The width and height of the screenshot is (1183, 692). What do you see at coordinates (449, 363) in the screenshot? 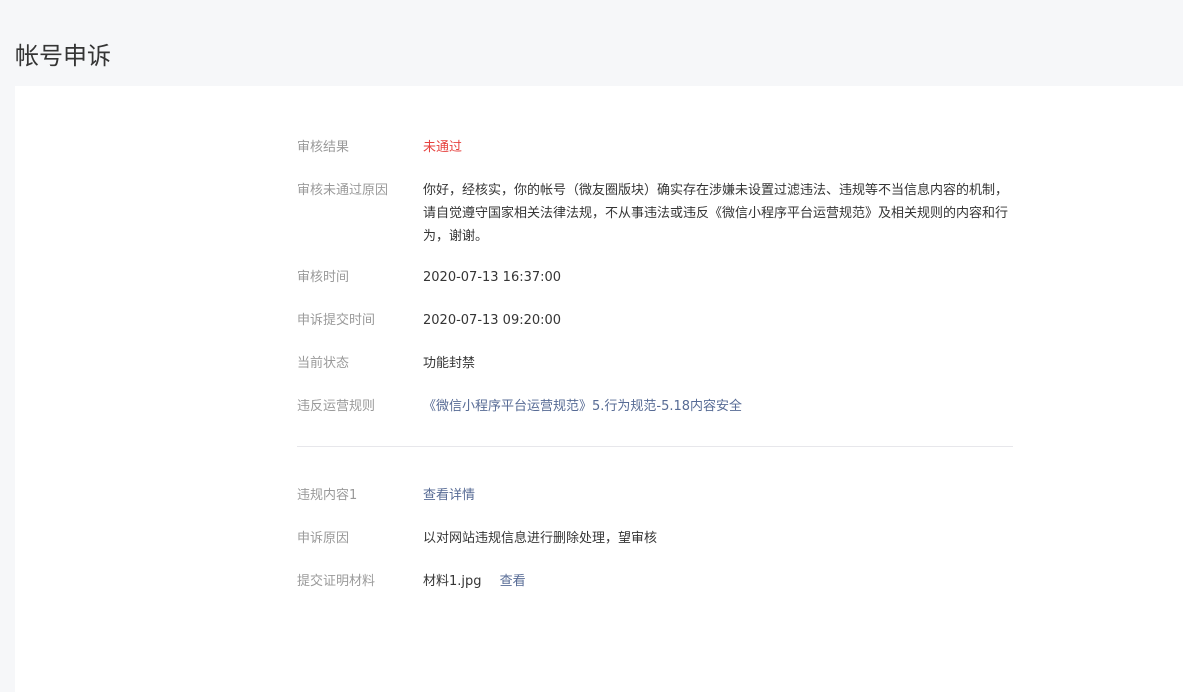
I see `current-status-value: 功能封禁` at bounding box center [449, 363].